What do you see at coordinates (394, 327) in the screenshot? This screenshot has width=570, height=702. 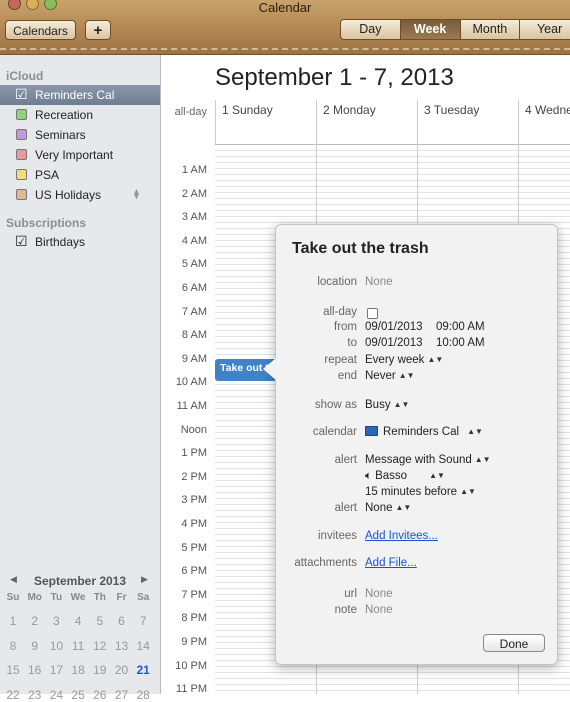 I see `from-date-field: 09/01/2013` at bounding box center [394, 327].